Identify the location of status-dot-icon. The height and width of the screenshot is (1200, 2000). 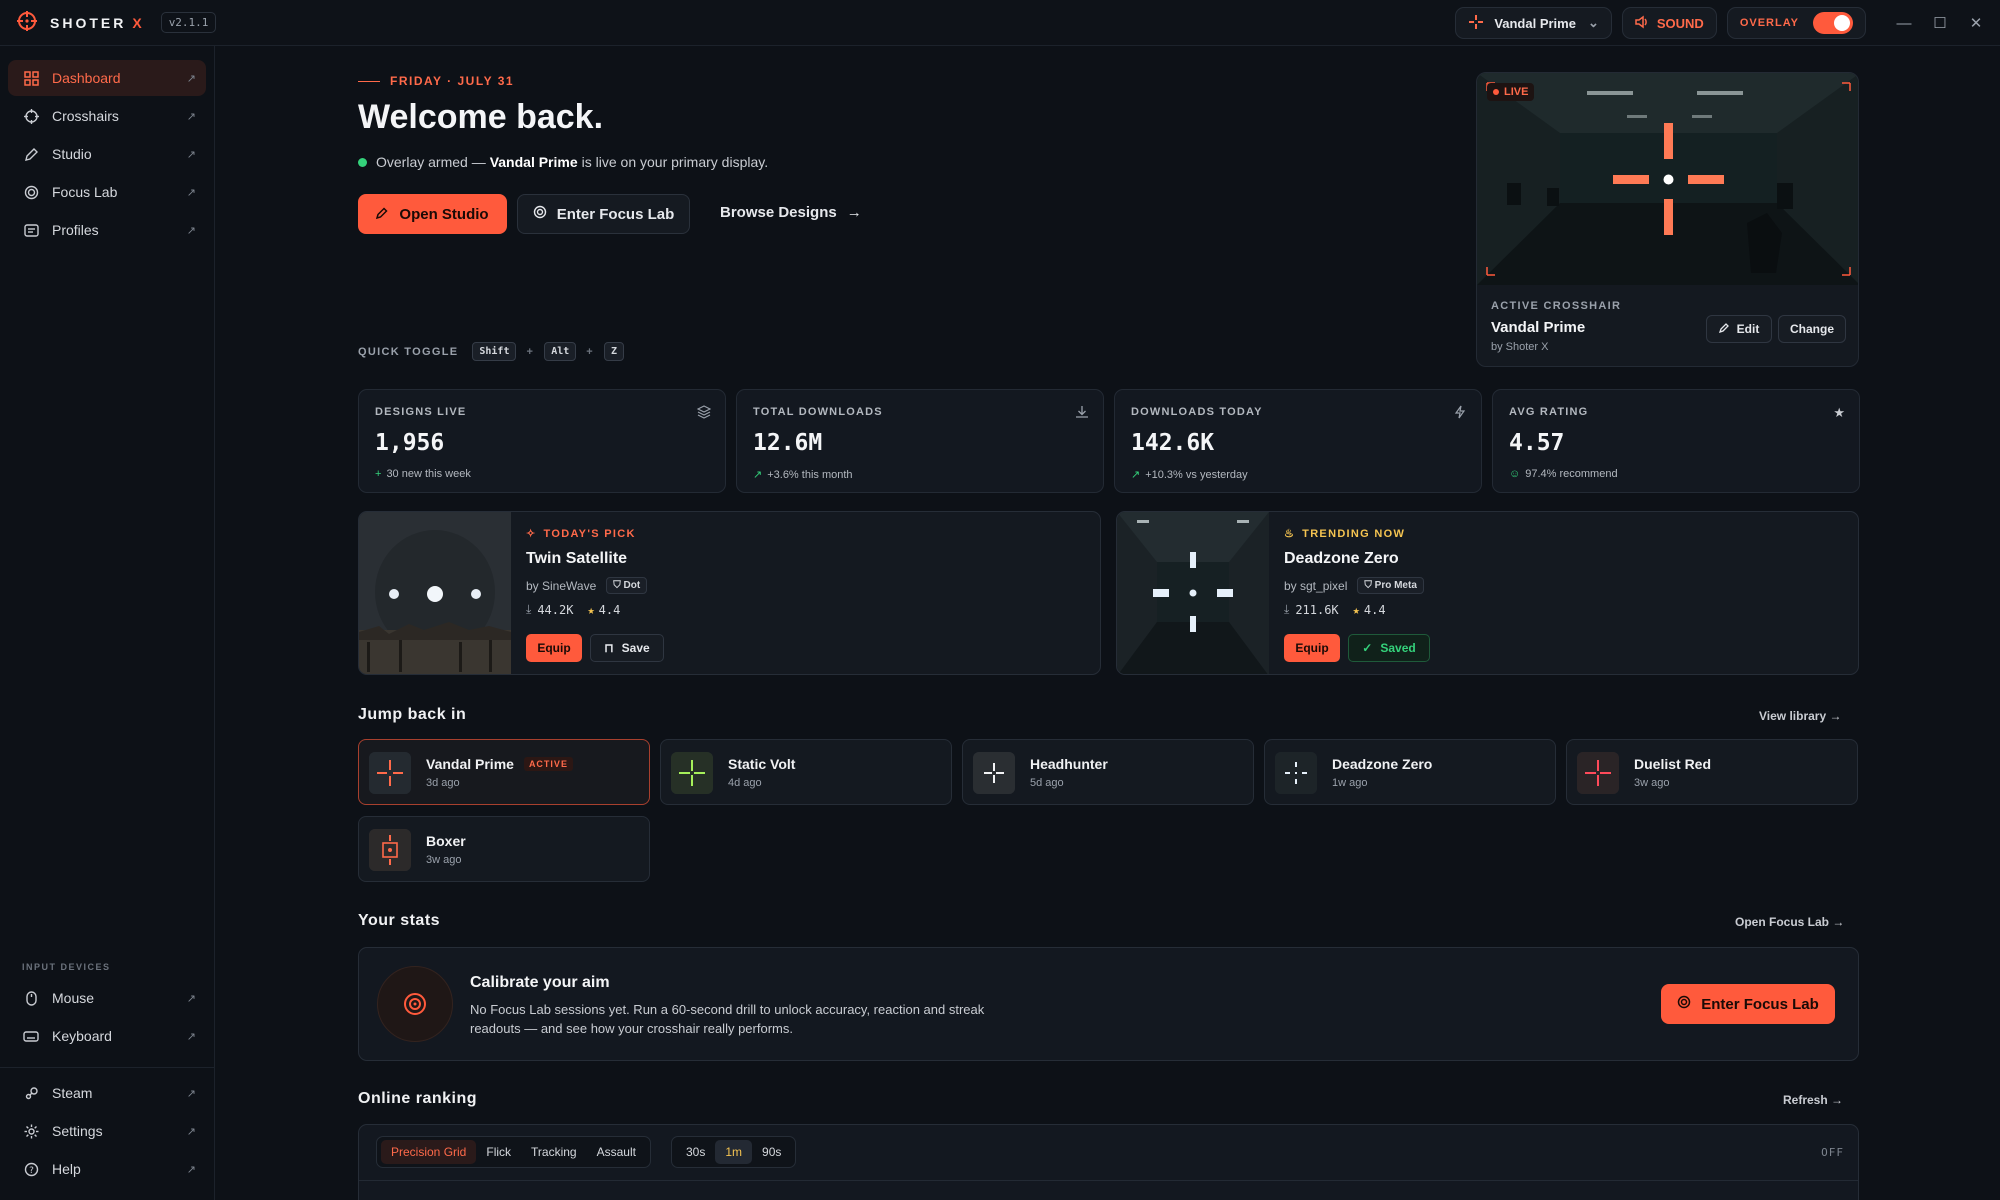
(362, 162).